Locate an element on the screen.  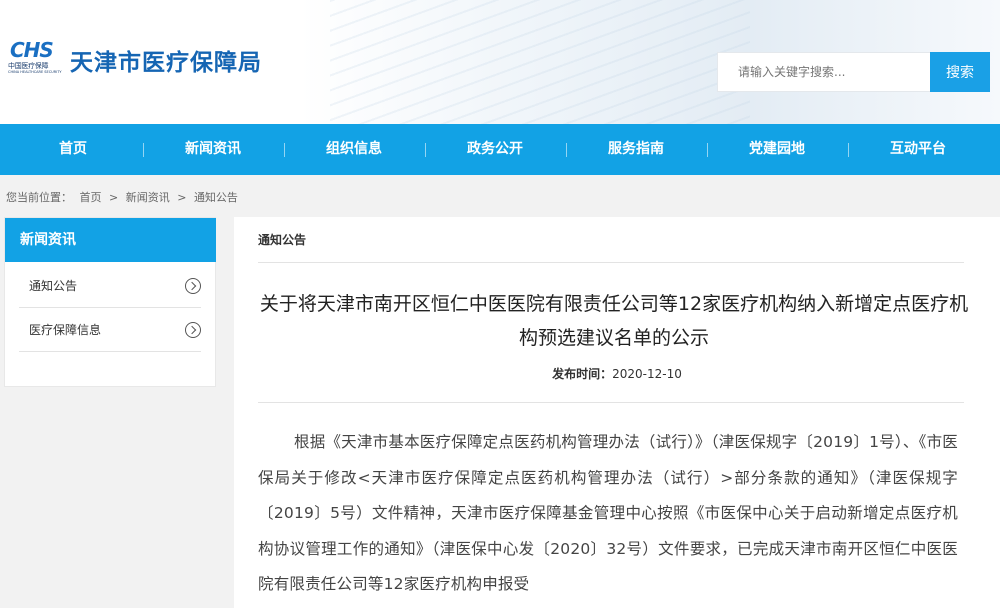
search-input is located at coordinates (824, 72).